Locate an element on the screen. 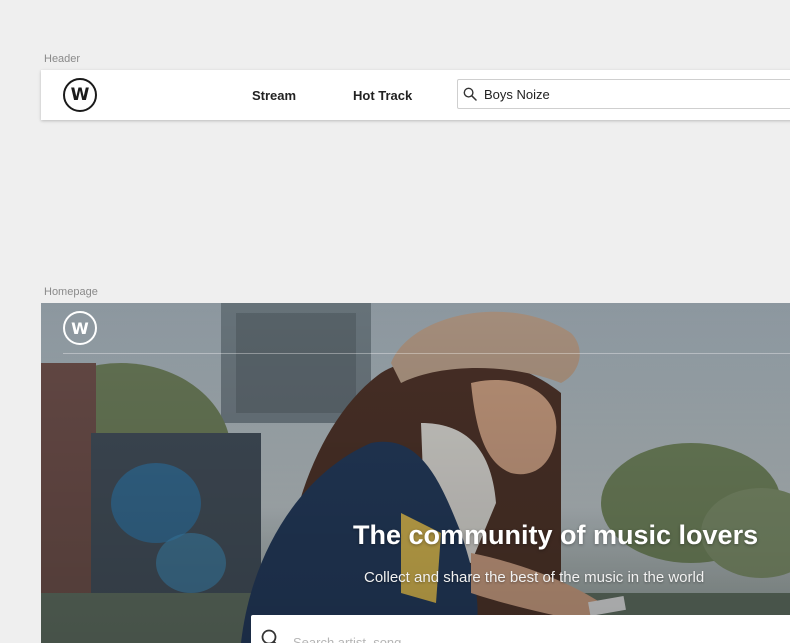  nav-hot-track: Hot Track is located at coordinates (382, 95).